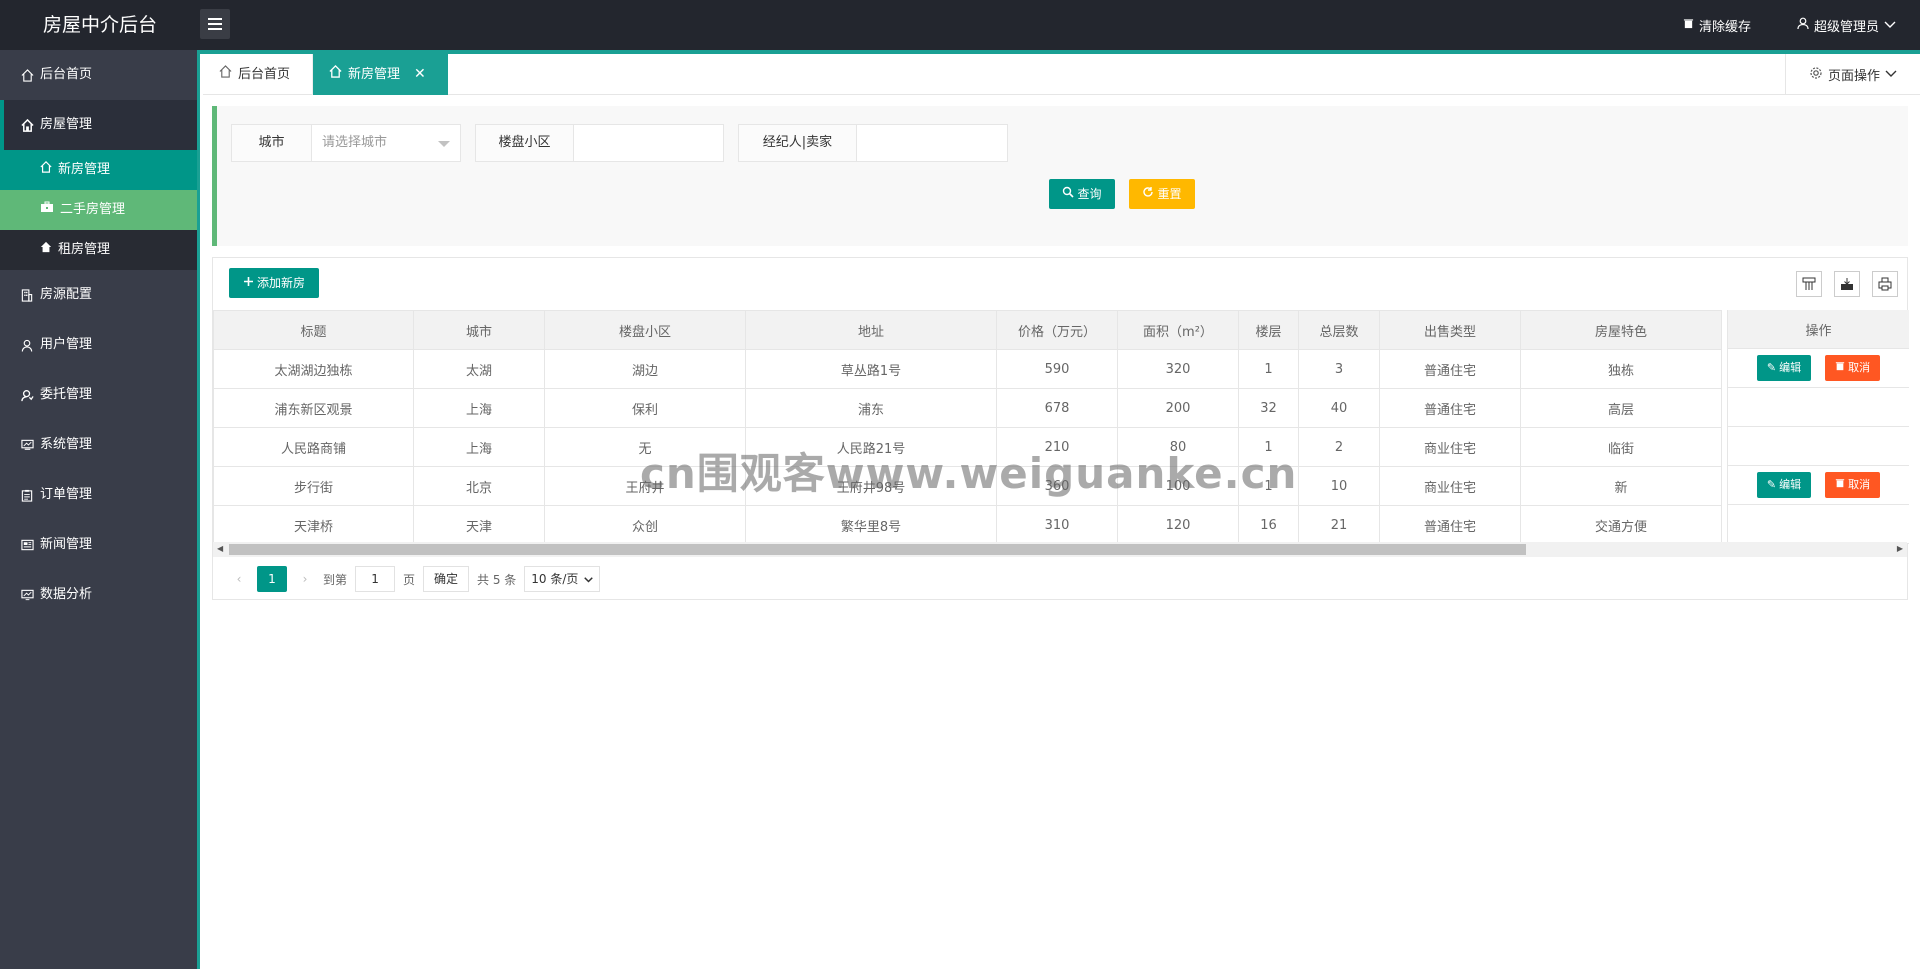  I want to click on table-cell: 360, so click(1057, 486).